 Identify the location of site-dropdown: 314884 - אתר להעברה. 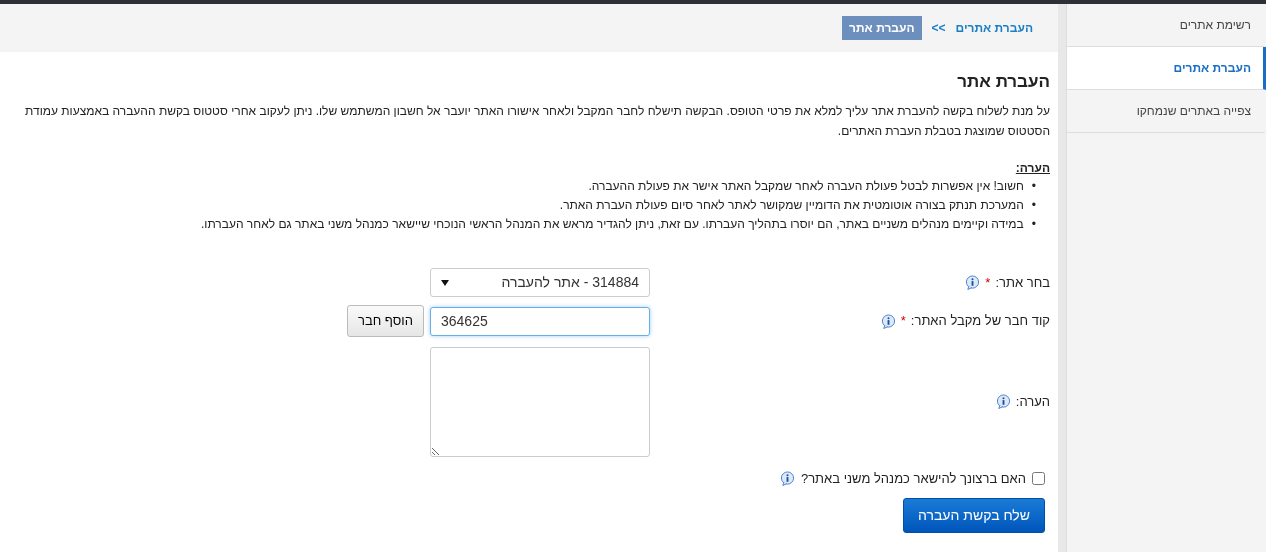
(540, 283).